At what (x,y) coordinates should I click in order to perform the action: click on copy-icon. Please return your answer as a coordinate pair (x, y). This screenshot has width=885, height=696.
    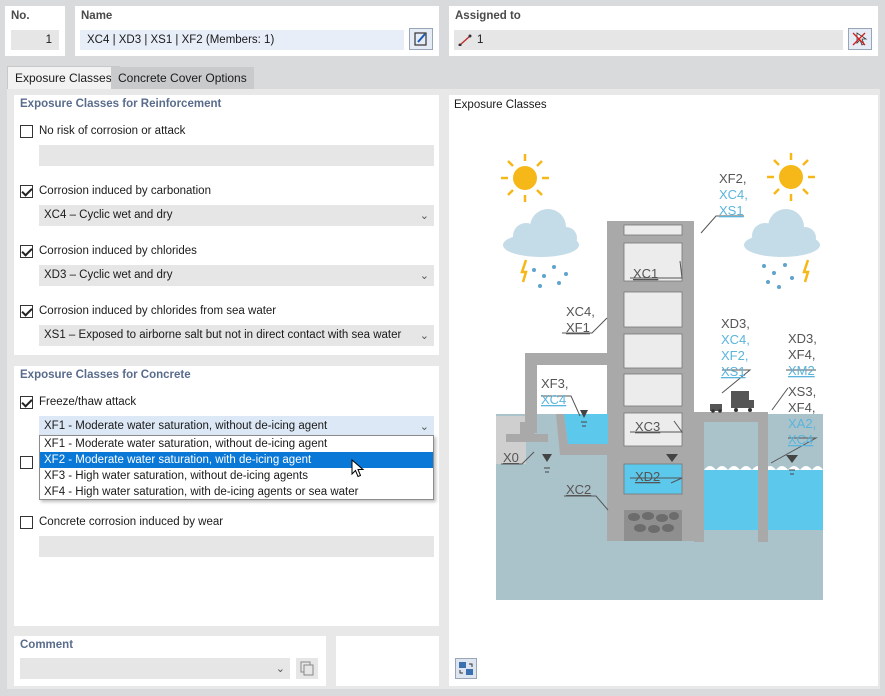
    Looking at the image, I should click on (307, 668).